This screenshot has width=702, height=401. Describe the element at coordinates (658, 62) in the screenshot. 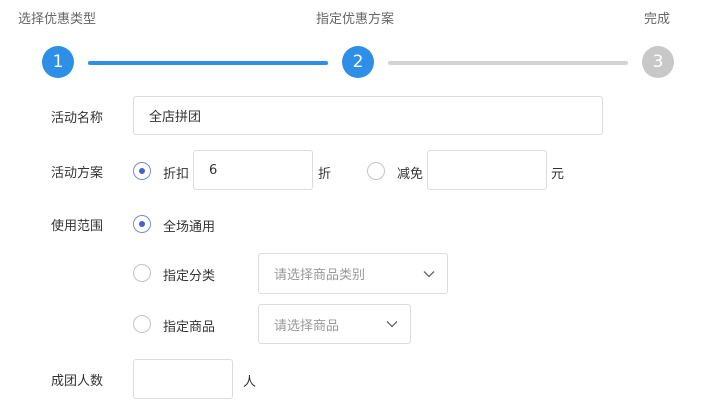

I see `step-3-circle: 3` at that location.